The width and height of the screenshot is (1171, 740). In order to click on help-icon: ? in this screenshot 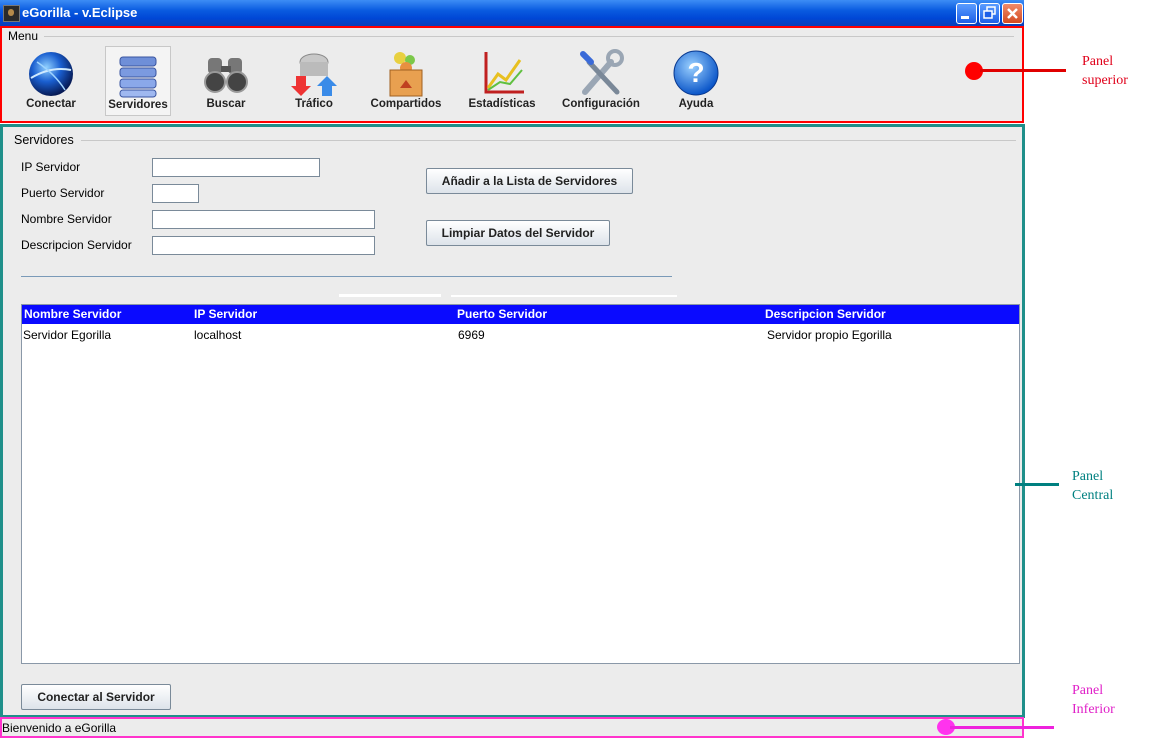, I will do `click(696, 73)`.